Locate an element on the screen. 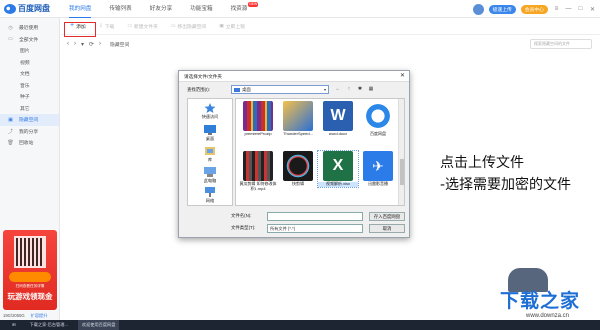 Image resolution: width=600 pixels, height=330 pixels. ad-banner: 扫码查看任务详情 玩游戏领现金 is located at coordinates (30, 270).